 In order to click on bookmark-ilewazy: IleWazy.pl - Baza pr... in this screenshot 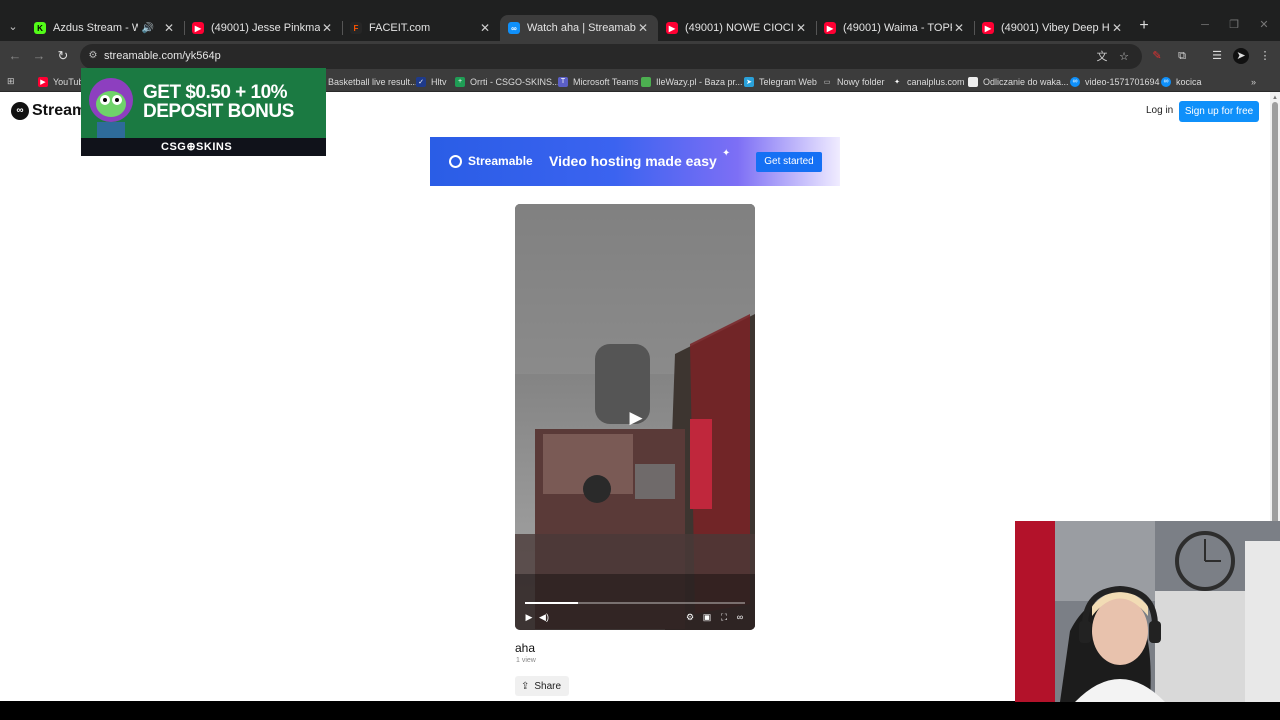, I will do `click(692, 81)`.